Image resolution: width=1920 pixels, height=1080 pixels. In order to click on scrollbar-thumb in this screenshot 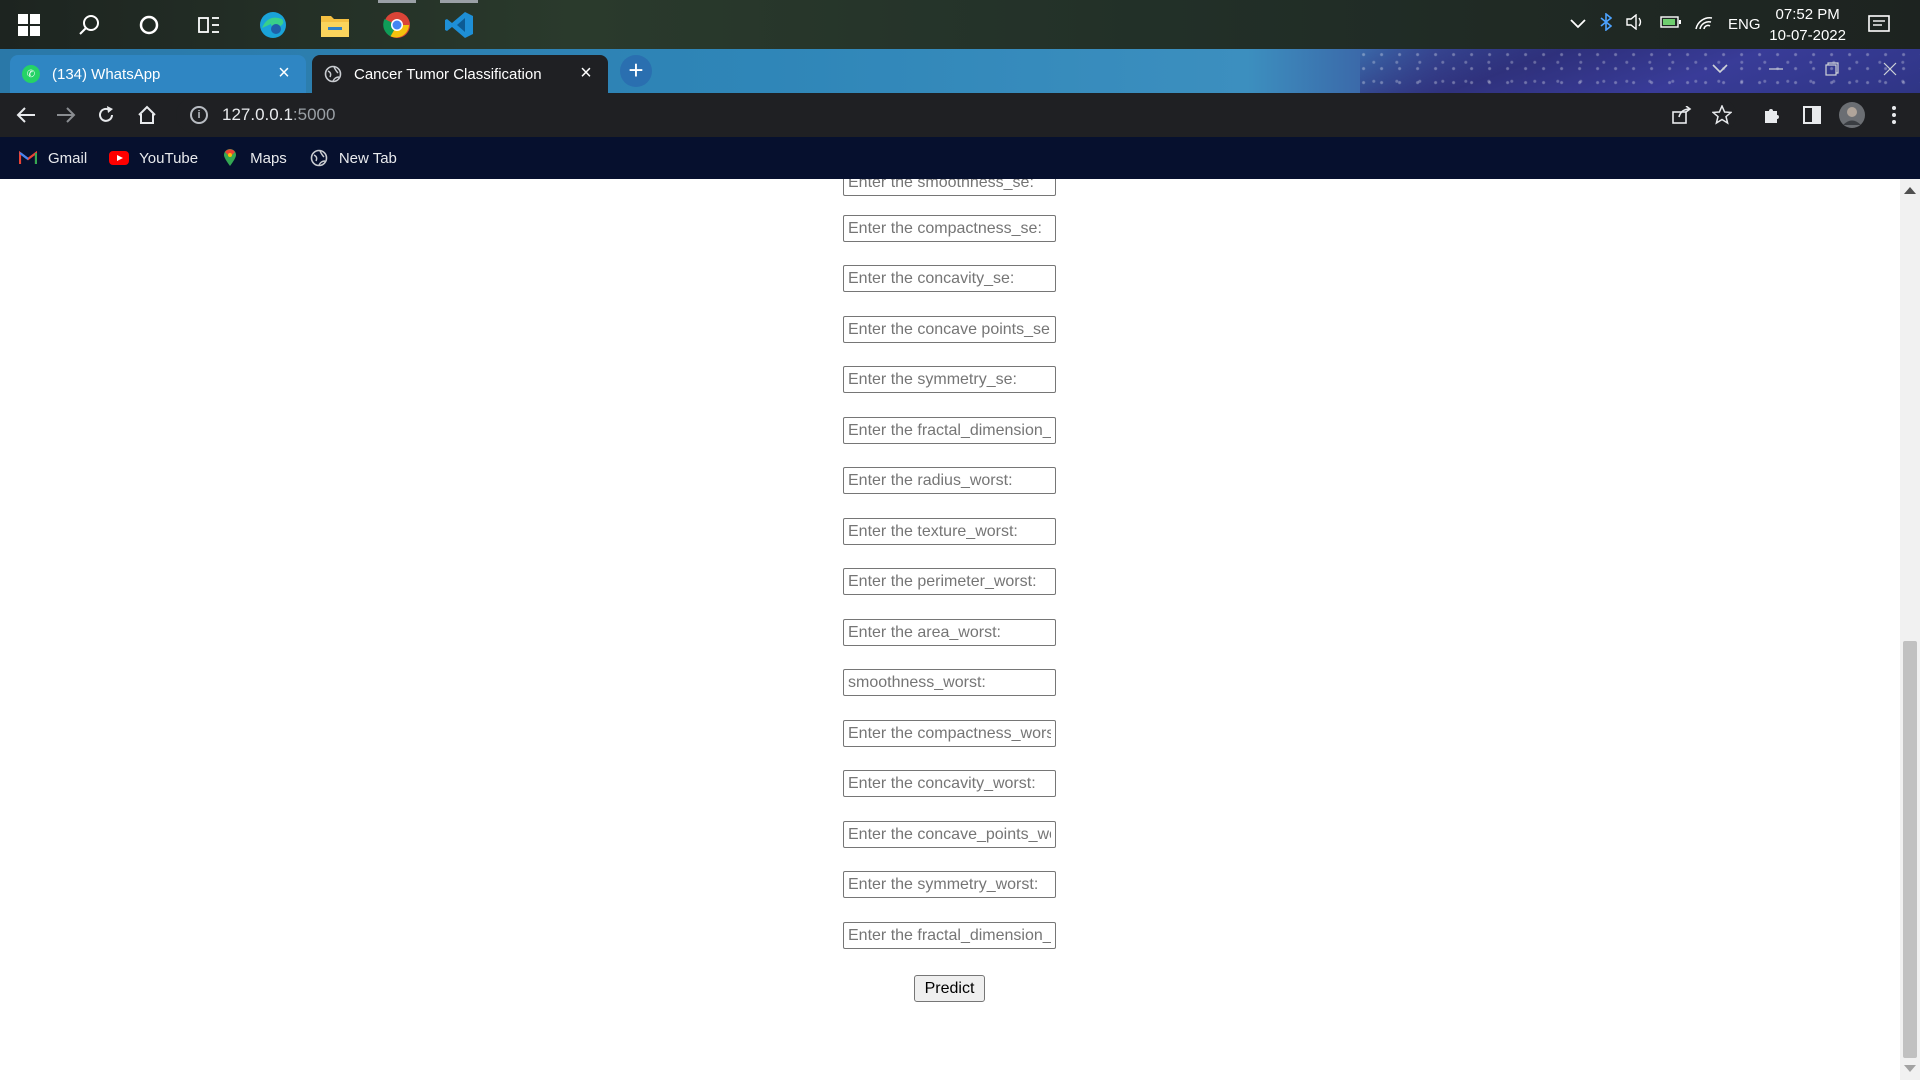, I will do `click(1910, 849)`.